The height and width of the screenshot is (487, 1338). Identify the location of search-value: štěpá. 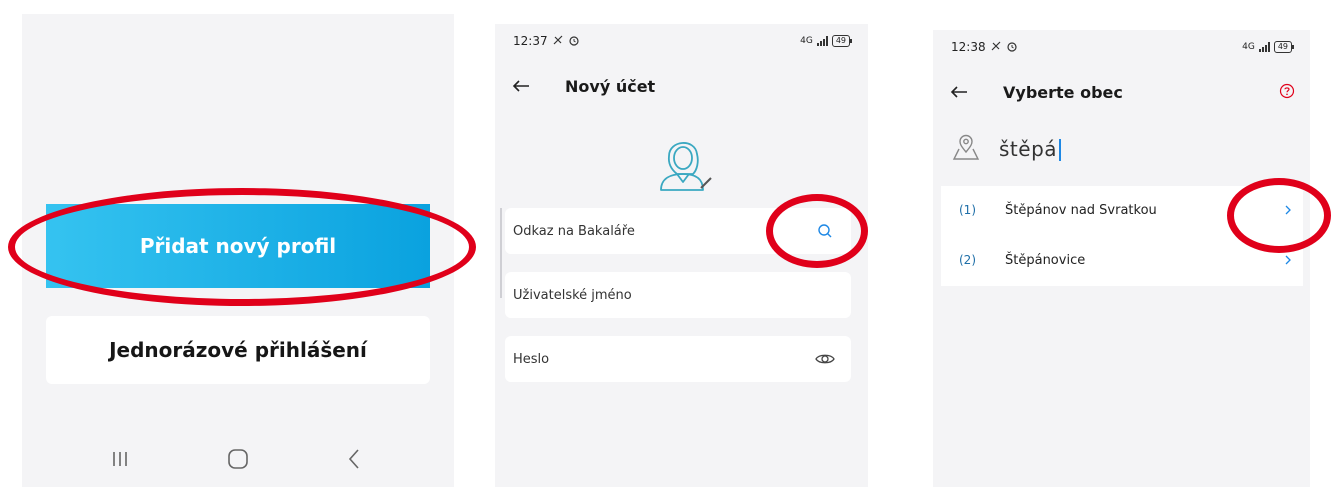
(1028, 148).